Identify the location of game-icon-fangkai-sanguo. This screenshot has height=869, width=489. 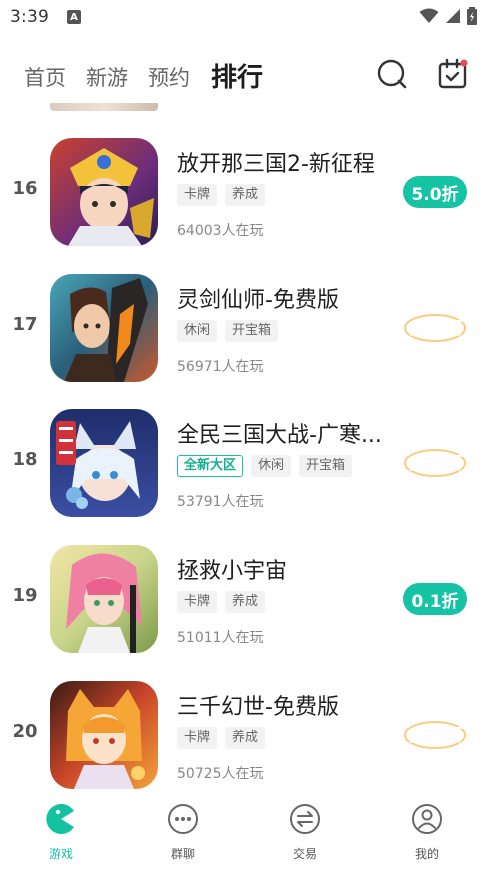
(104, 192).